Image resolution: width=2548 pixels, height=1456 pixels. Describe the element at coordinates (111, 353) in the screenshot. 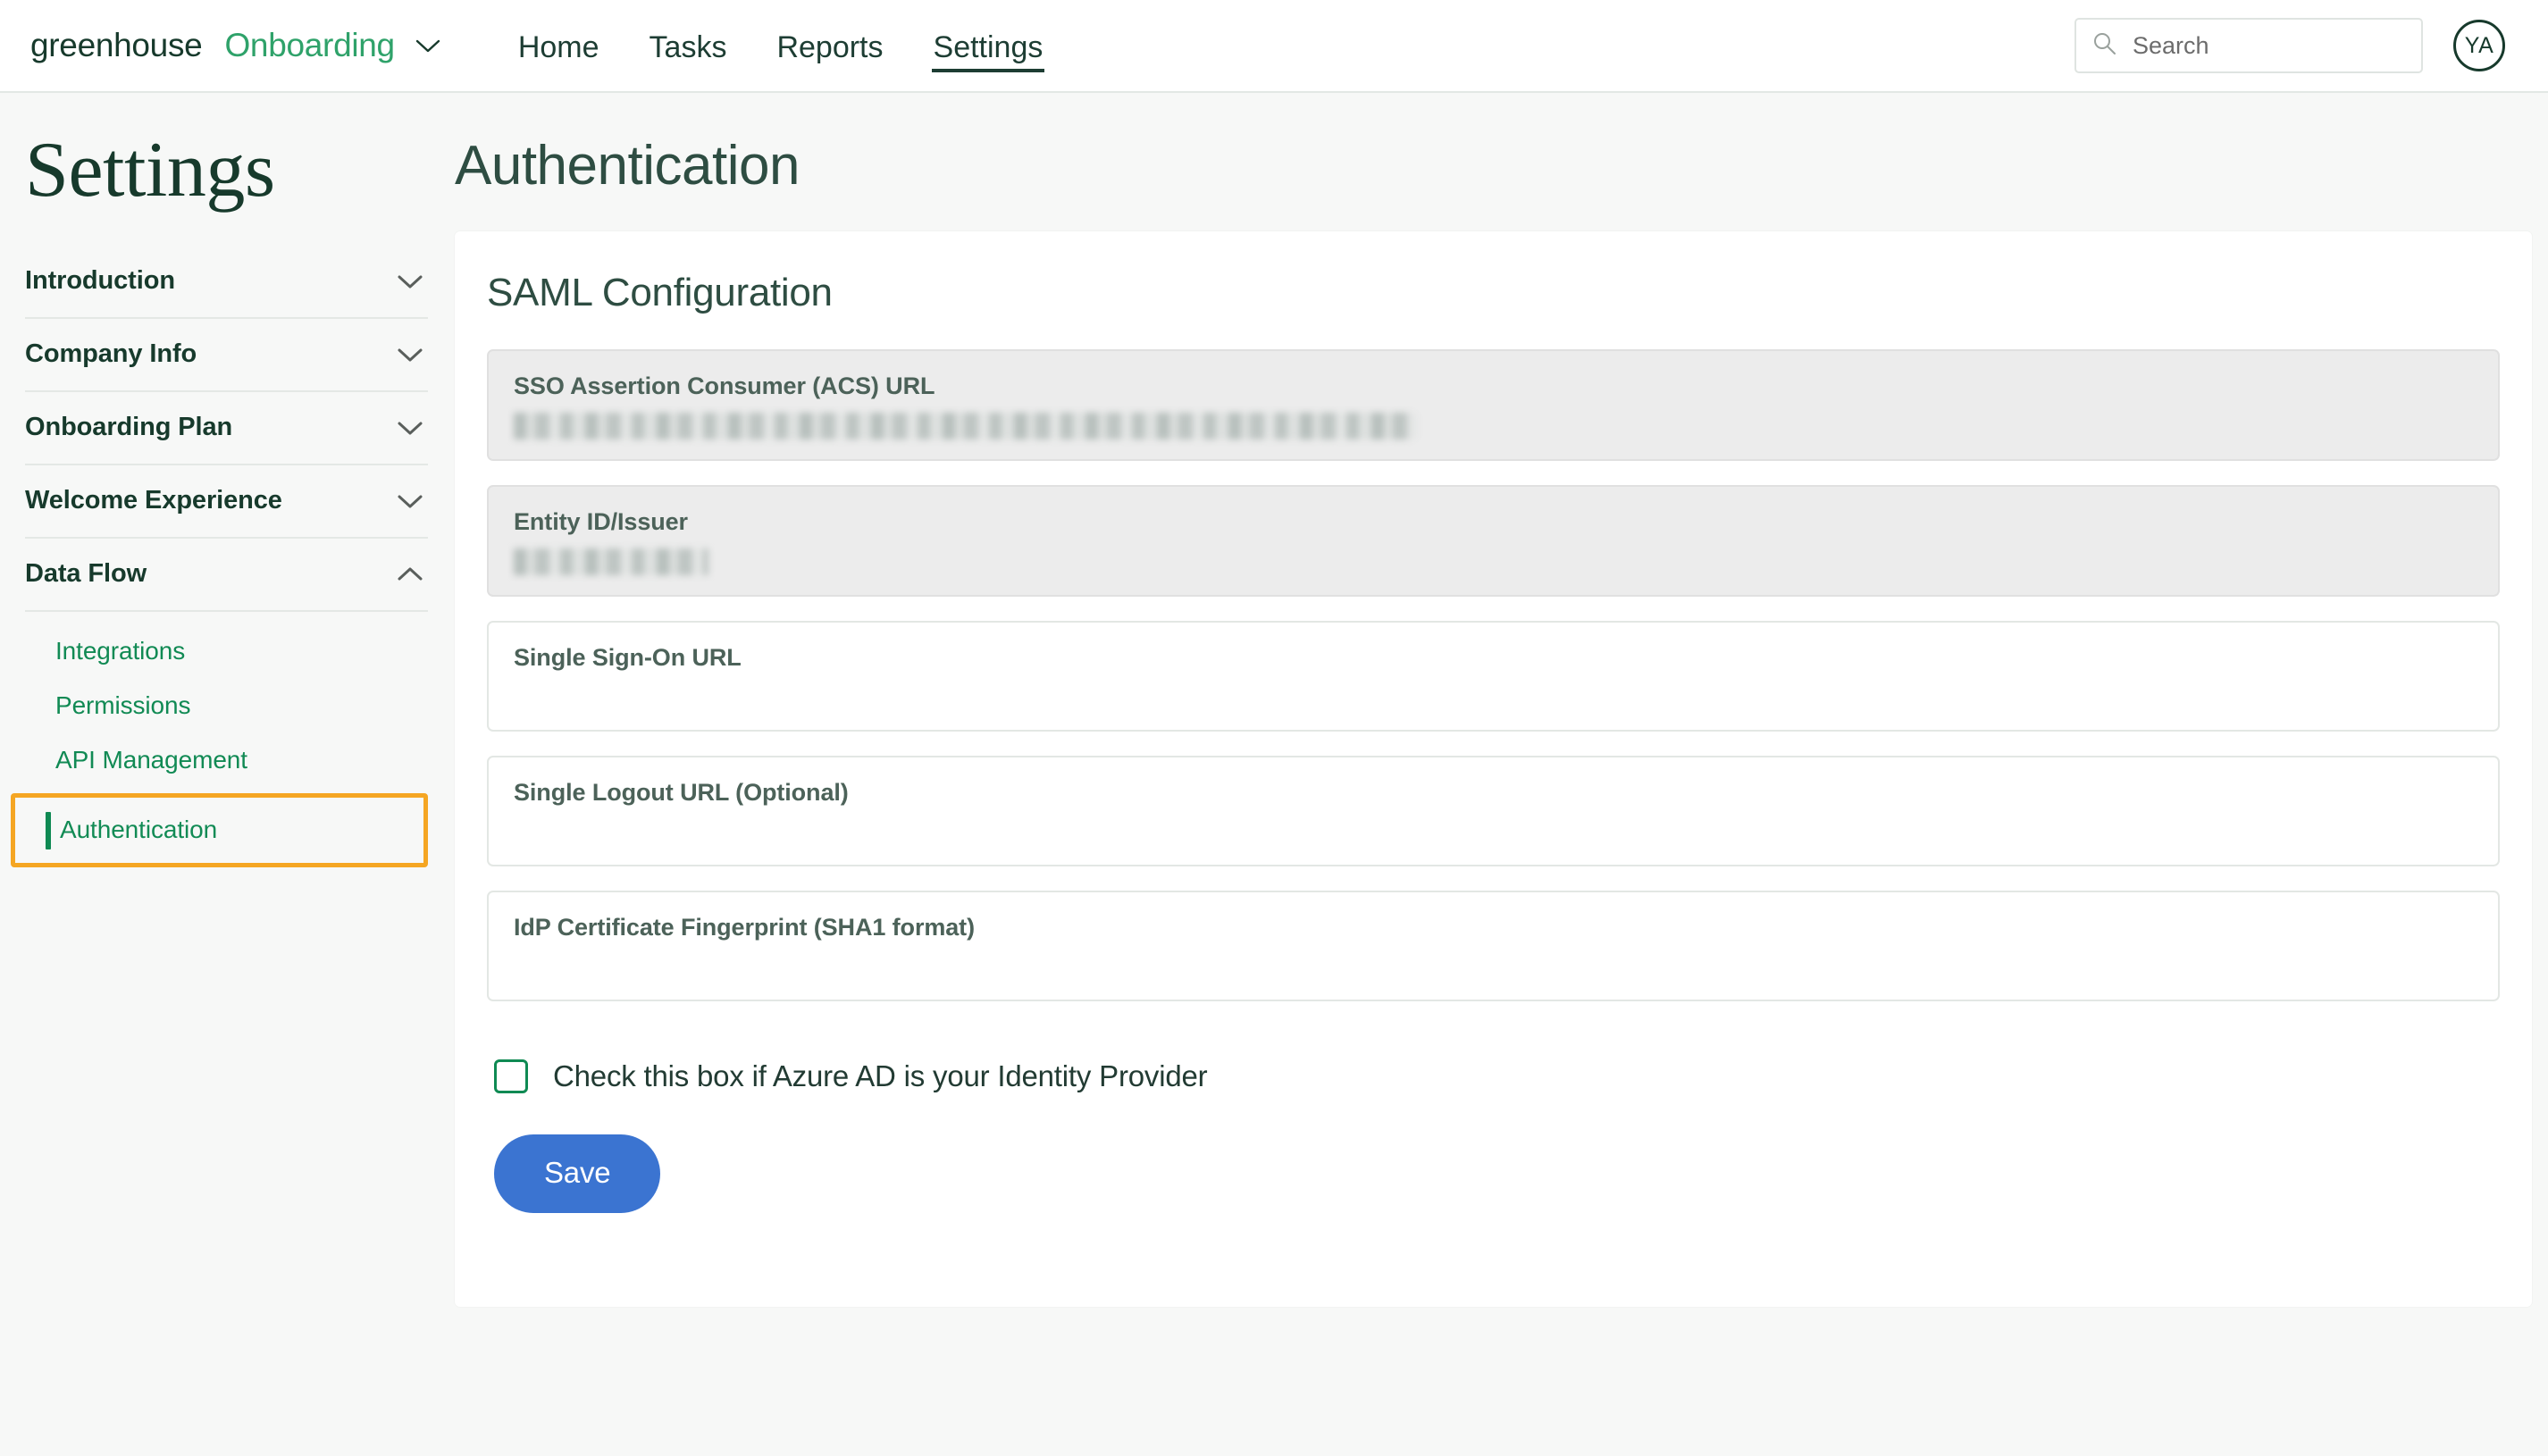

I see `sidebar-section-label: Company Info` at that location.